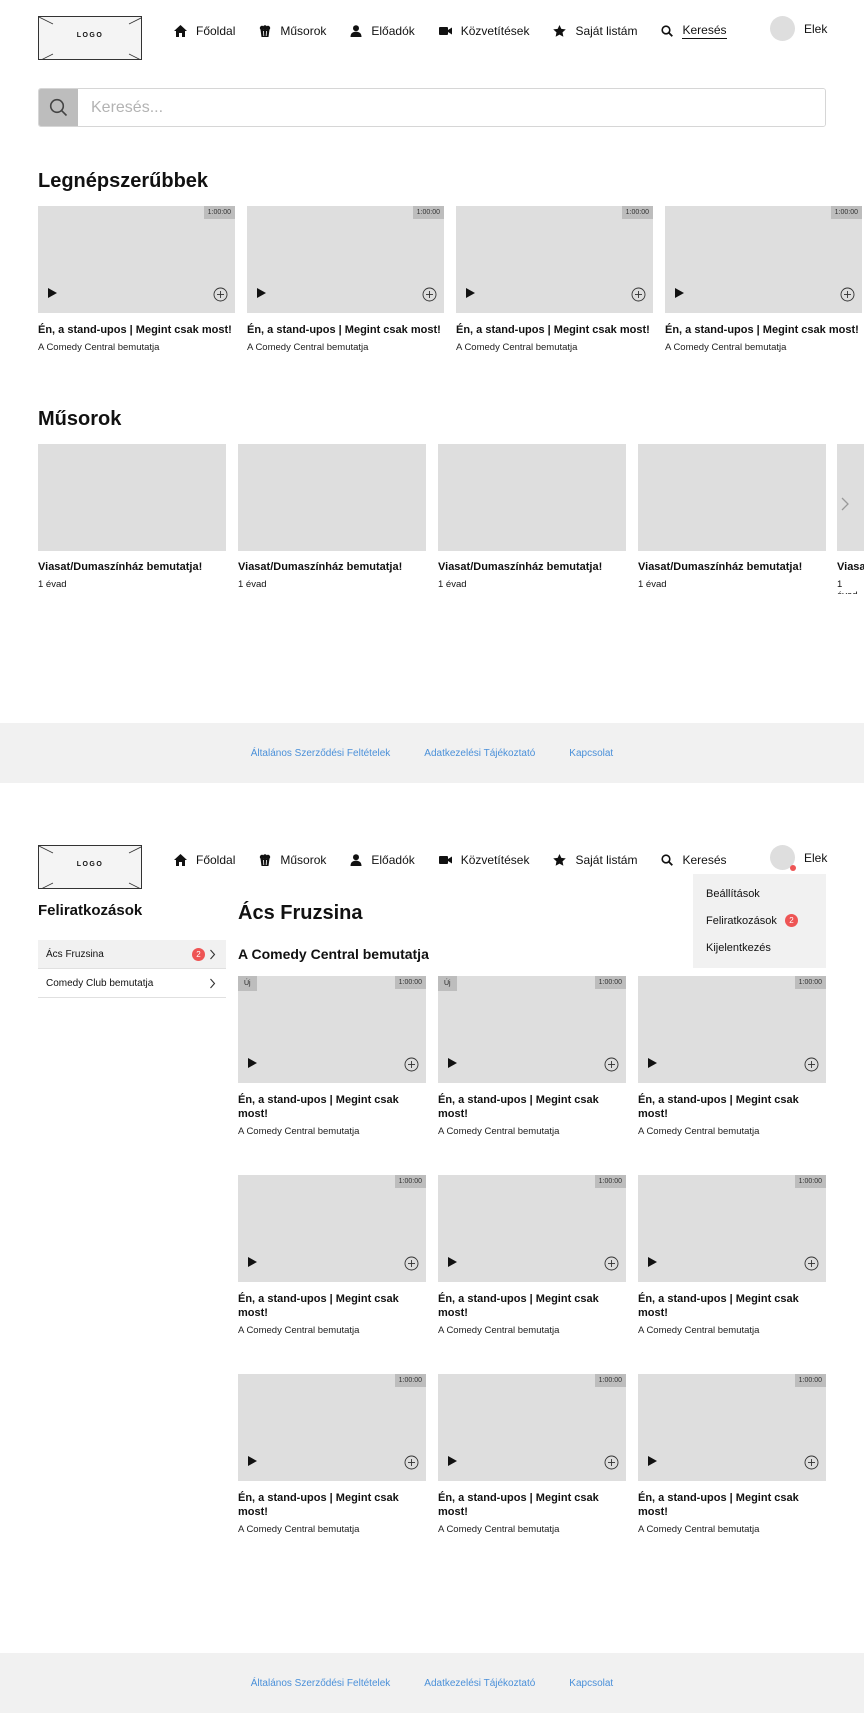 The width and height of the screenshot is (864, 1713). Describe the element at coordinates (132, 983) in the screenshot. I see `subscription-item-comedy-club: Comedy Club bemutatja` at that location.